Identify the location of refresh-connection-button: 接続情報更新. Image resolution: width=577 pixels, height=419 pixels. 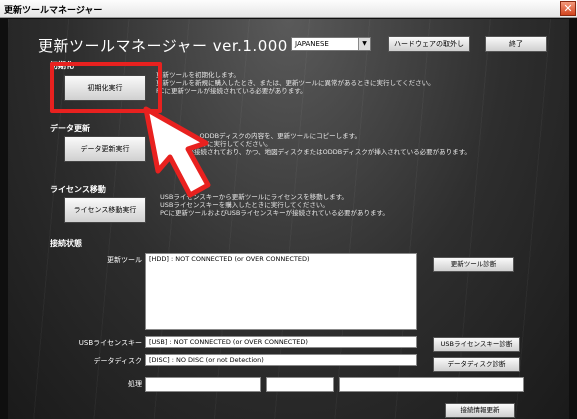
(480, 410).